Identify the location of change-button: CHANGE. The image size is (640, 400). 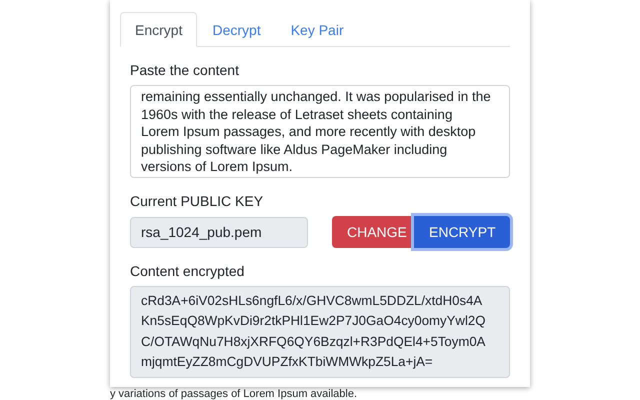
(373, 232).